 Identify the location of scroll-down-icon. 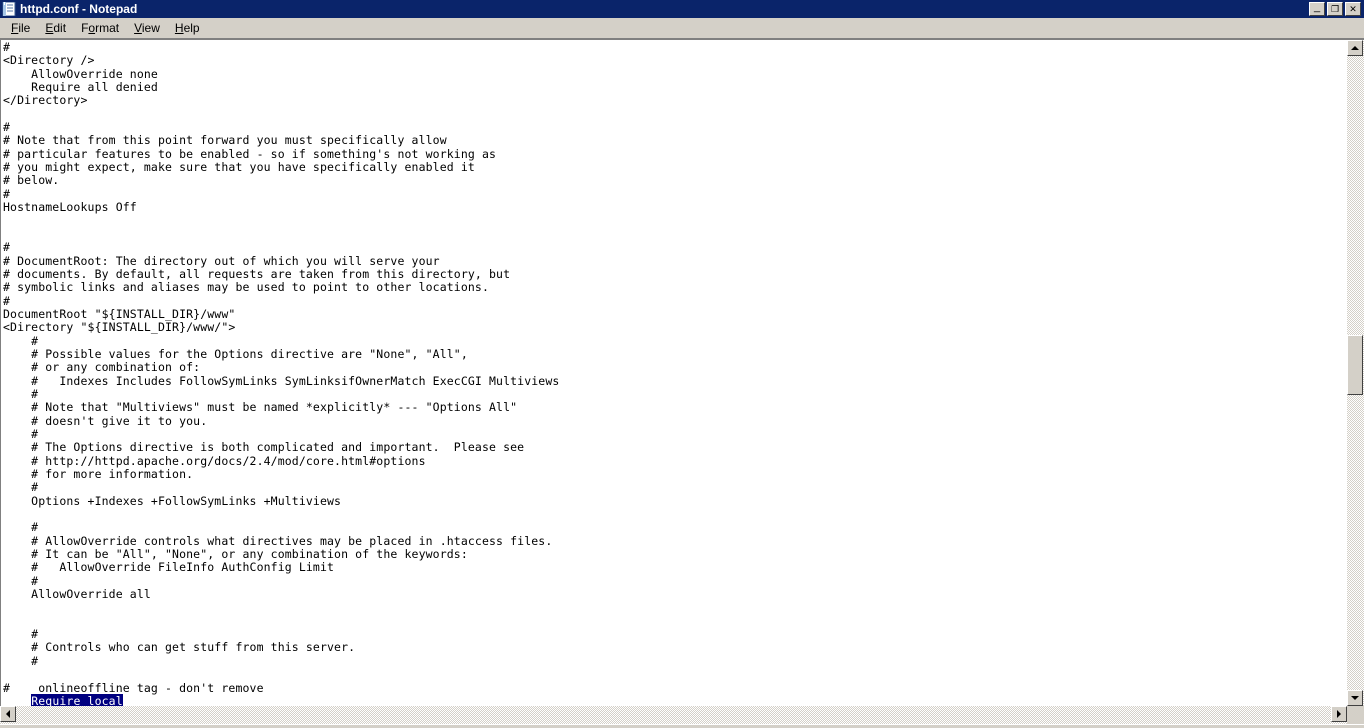
(1355, 698).